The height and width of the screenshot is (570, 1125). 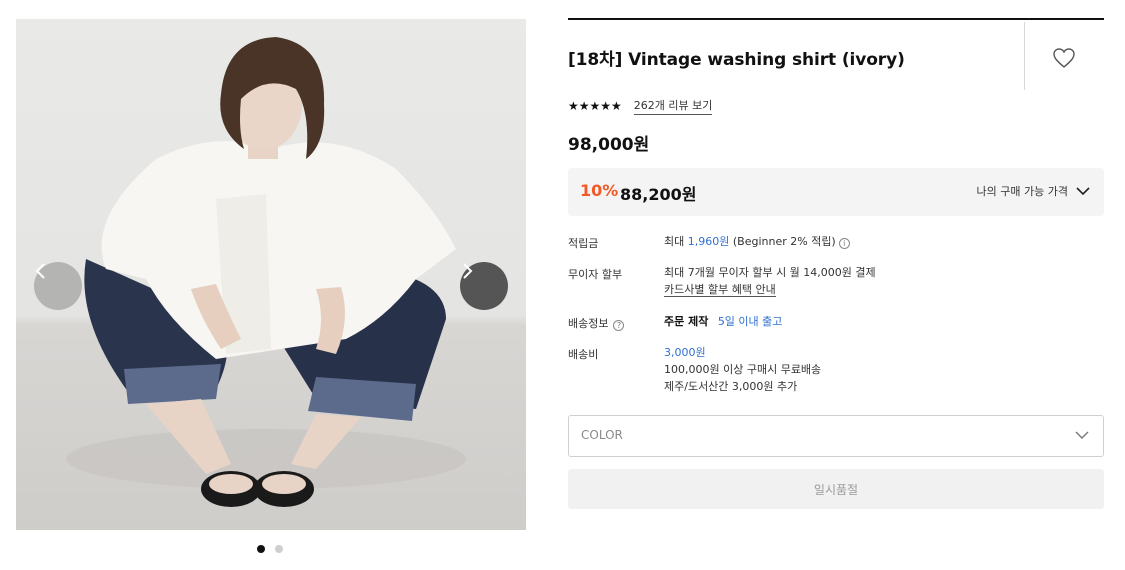 I want to click on help-icon: ?, so click(x=619, y=325).